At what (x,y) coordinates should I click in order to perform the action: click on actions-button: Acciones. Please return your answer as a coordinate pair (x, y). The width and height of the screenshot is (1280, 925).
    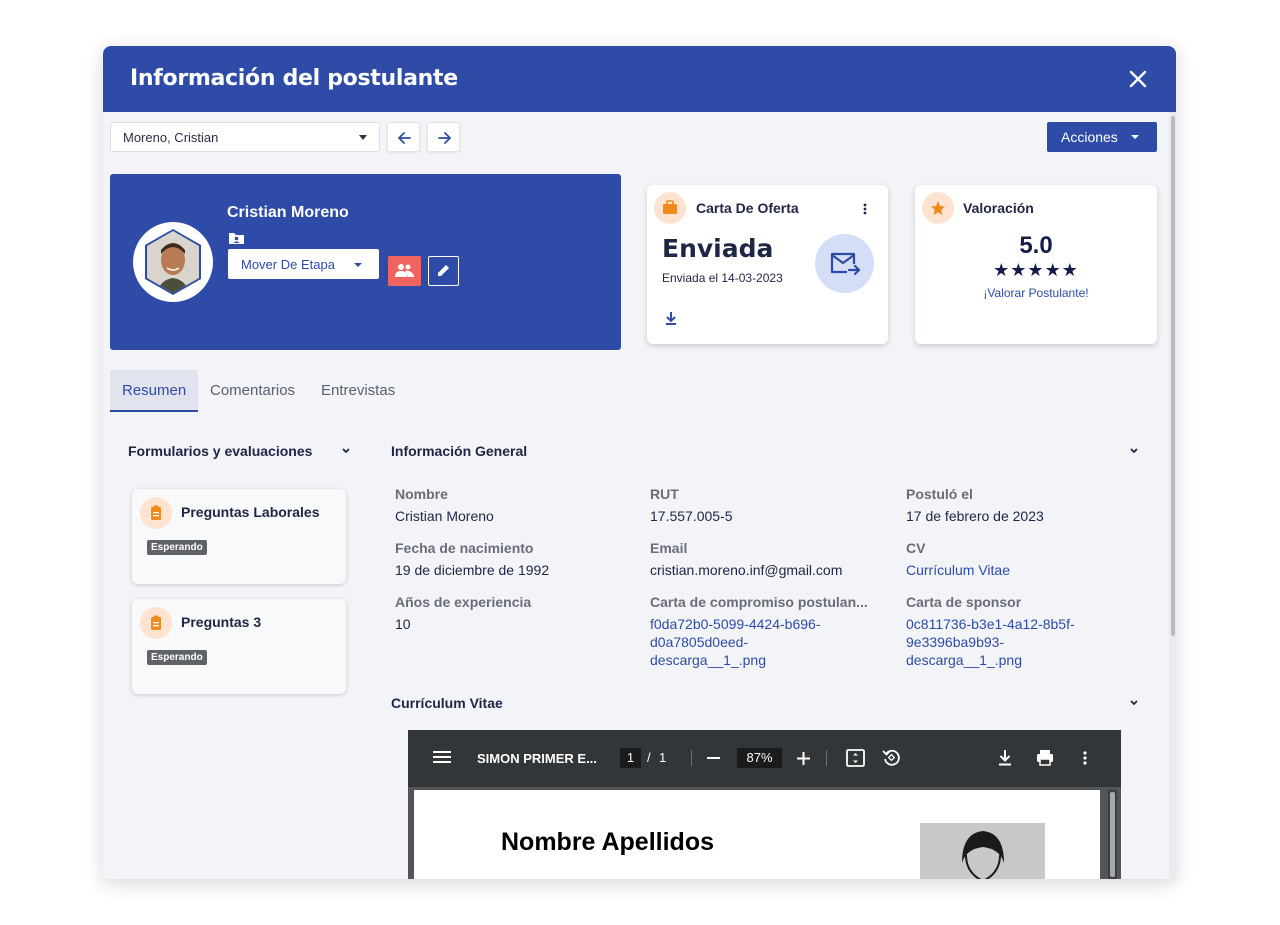
    Looking at the image, I should click on (1102, 137).